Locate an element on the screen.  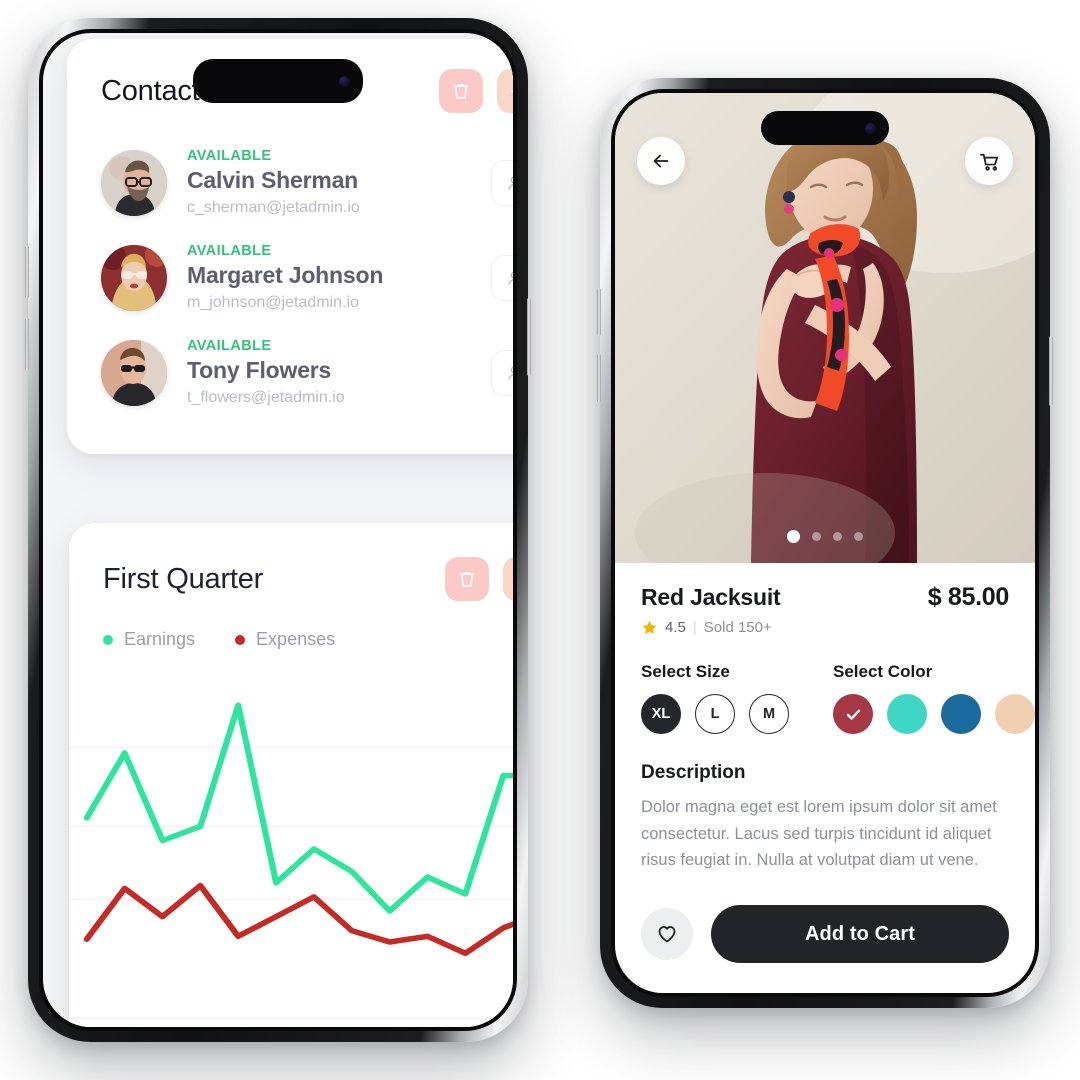
cart-button is located at coordinates (989, 161).